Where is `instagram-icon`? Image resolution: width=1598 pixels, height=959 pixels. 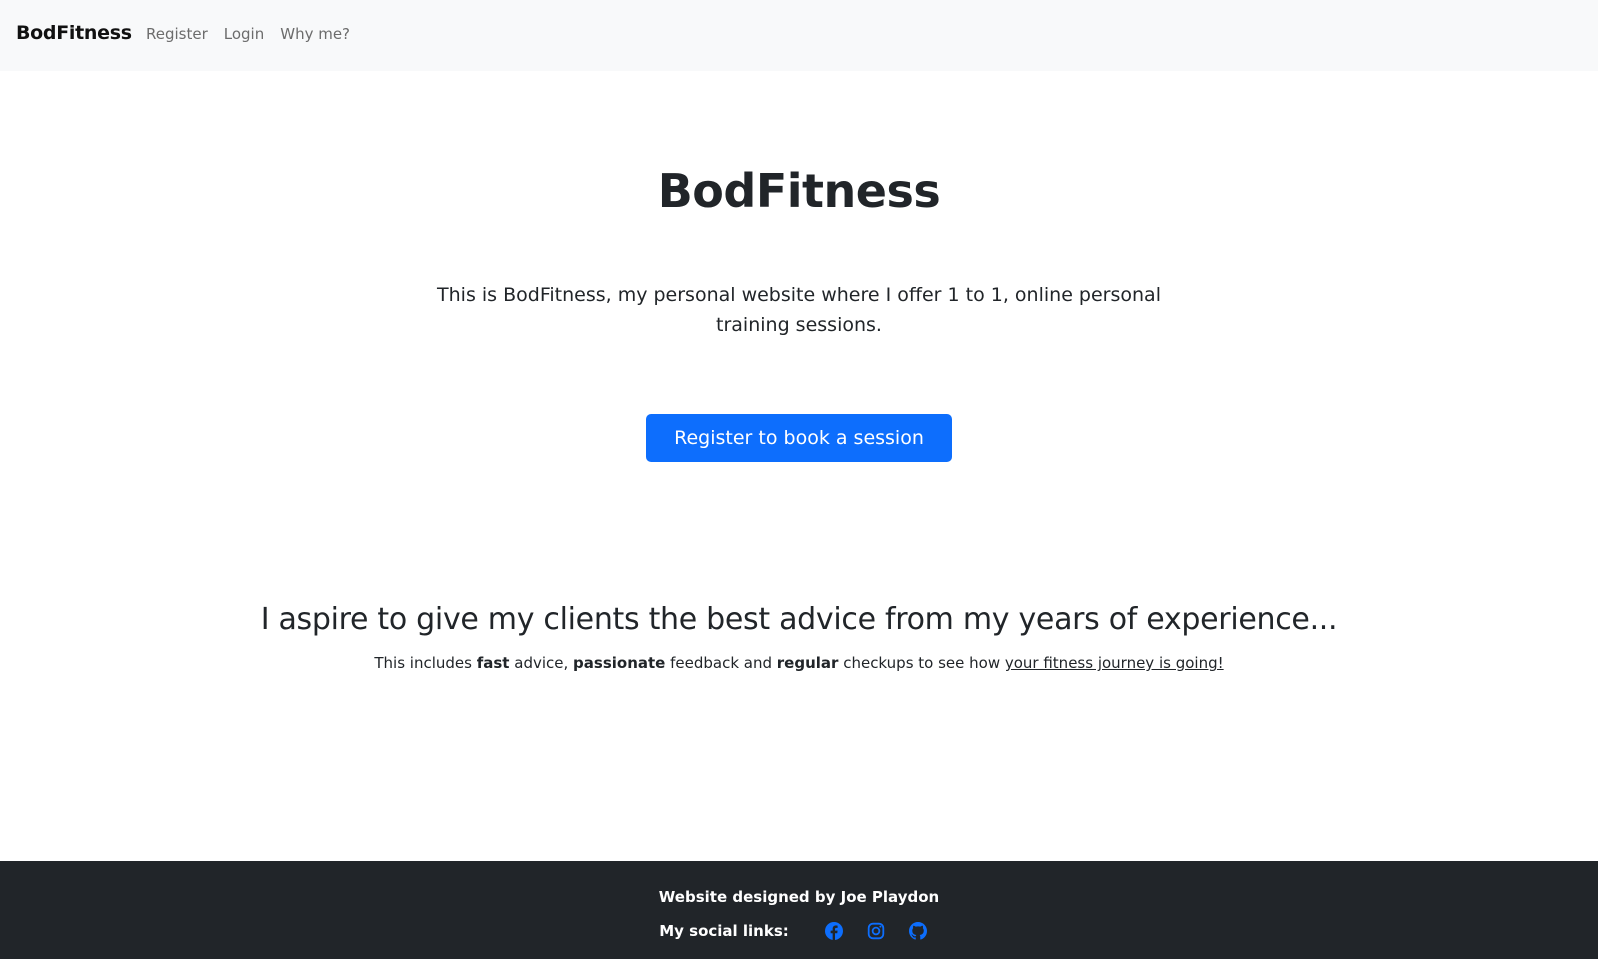 instagram-icon is located at coordinates (876, 931).